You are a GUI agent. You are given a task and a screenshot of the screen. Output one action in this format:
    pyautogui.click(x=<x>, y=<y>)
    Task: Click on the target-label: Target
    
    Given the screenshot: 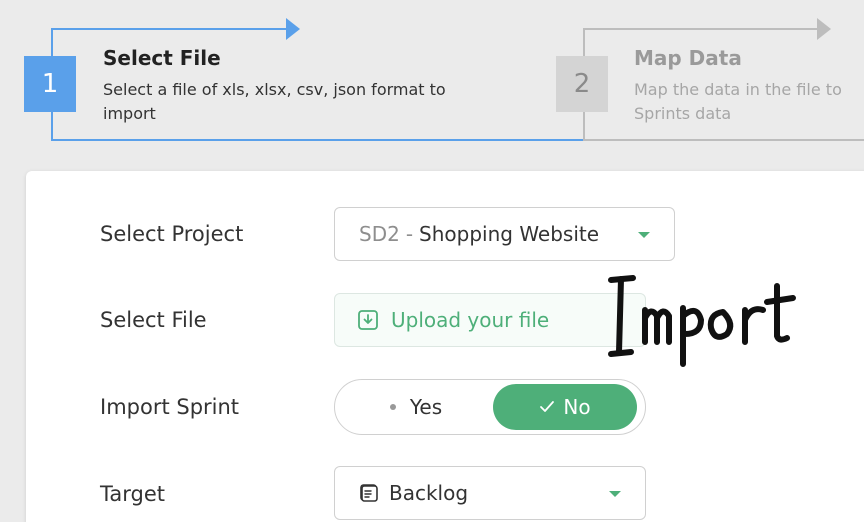 What is the action you would take?
    pyautogui.click(x=132, y=494)
    